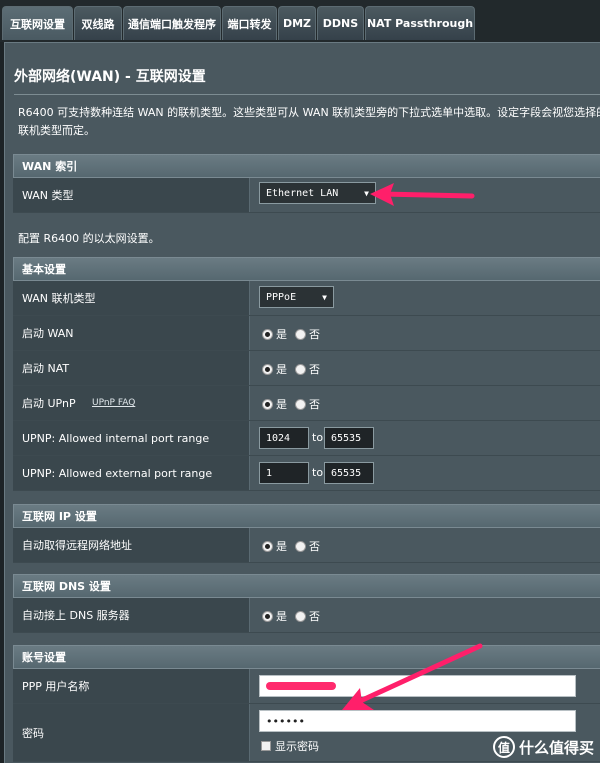 The image size is (600, 763). Describe the element at coordinates (266, 746) in the screenshot. I see `show-password-checkbox` at that location.